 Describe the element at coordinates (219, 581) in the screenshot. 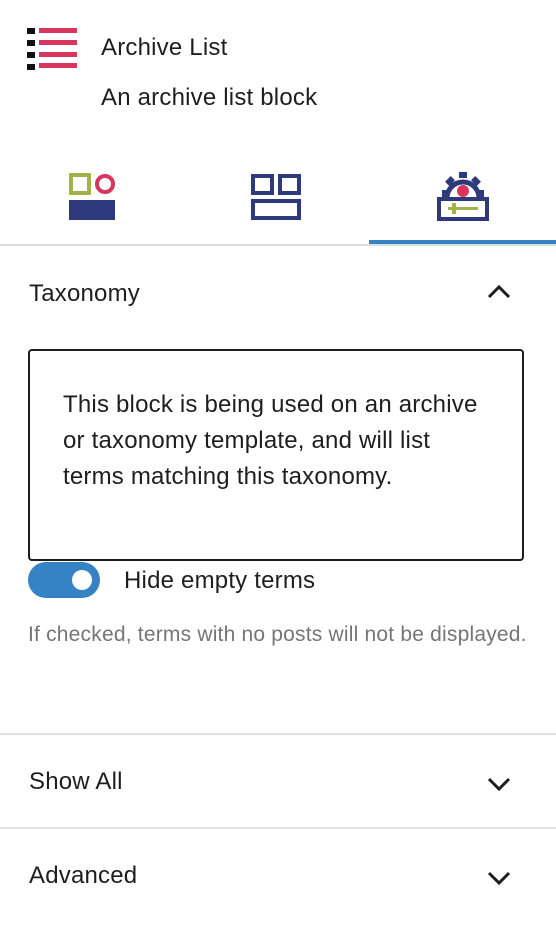

I see `hide-empty-terms-label: Hide empty terms` at that location.